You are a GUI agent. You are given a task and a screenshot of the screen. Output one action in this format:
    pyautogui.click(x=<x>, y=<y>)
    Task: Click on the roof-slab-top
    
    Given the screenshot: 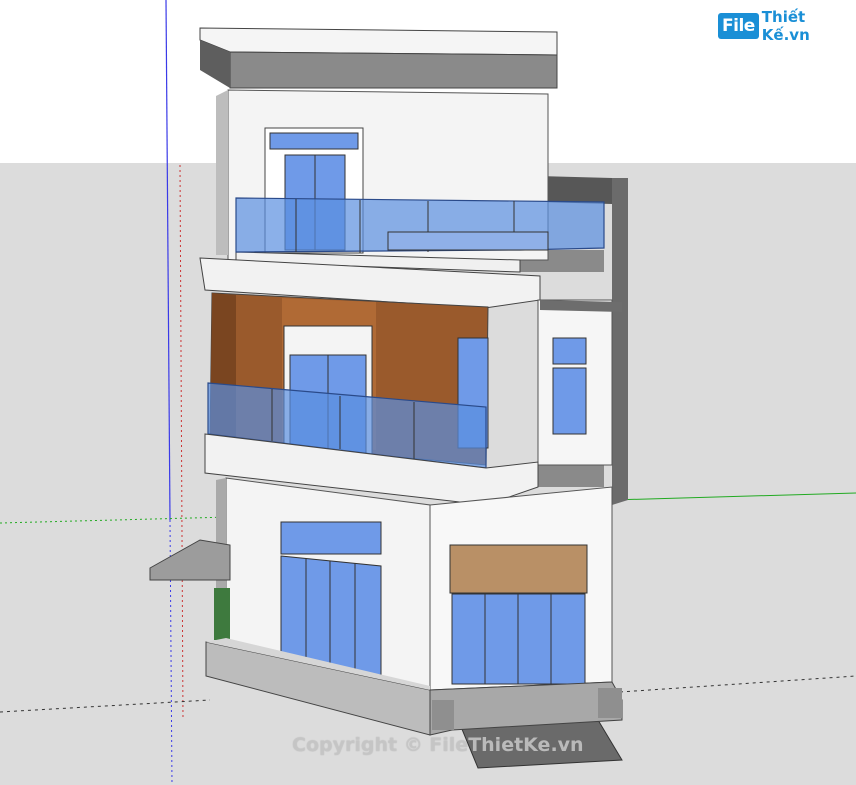 What is the action you would take?
    pyautogui.click(x=378, y=41)
    